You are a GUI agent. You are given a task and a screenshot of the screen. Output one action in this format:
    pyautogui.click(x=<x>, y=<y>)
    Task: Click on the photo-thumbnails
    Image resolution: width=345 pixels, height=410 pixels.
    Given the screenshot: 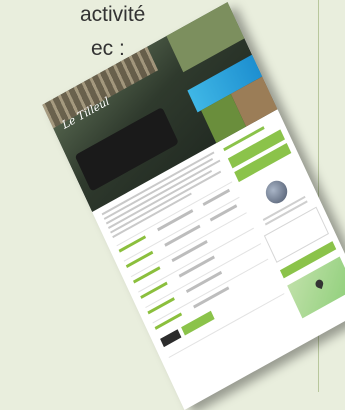 What is the action you would take?
    pyautogui.click(x=222, y=72)
    